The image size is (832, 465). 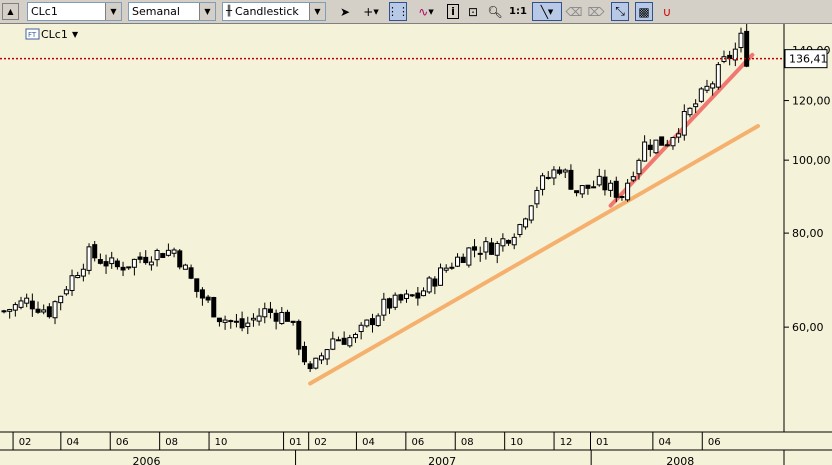 What do you see at coordinates (10, 11) in the screenshot?
I see `collapse-toolbar-button: ▲` at bounding box center [10, 11].